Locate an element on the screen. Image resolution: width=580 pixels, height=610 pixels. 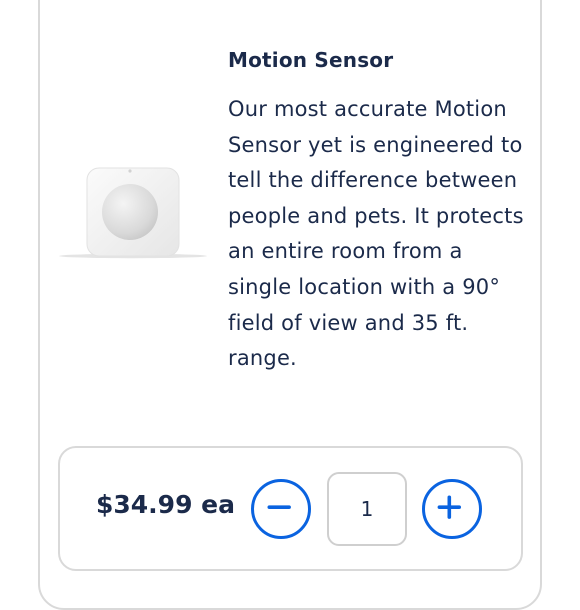
minus-icon is located at coordinates (279, 507).